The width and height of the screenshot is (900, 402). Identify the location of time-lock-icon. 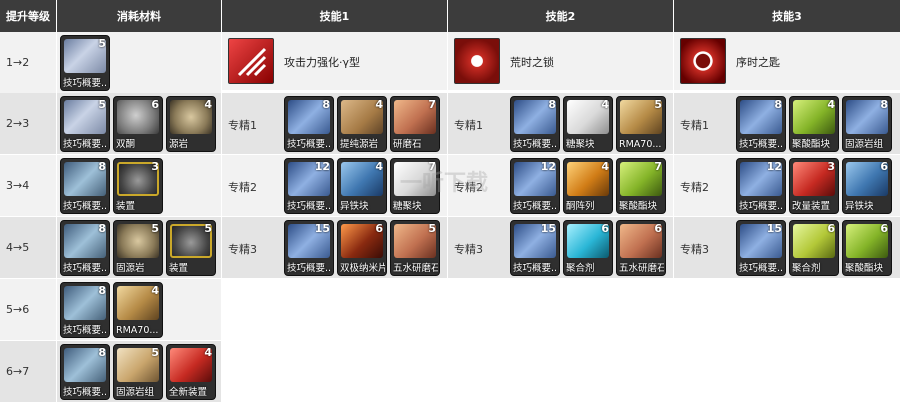
(477, 61).